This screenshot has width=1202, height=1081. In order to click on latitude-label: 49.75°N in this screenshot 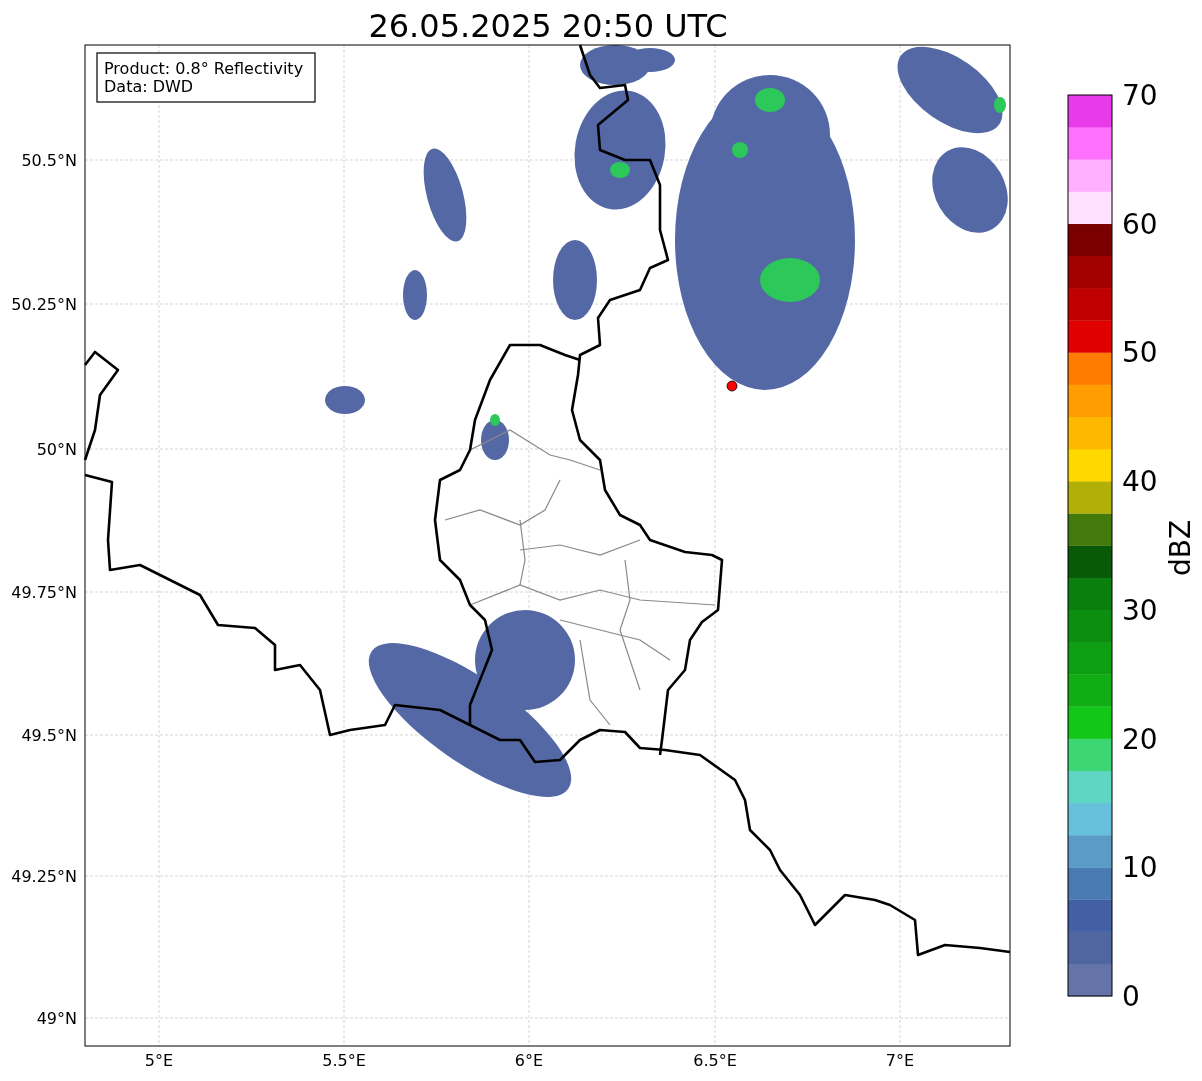, I will do `click(44, 592)`.